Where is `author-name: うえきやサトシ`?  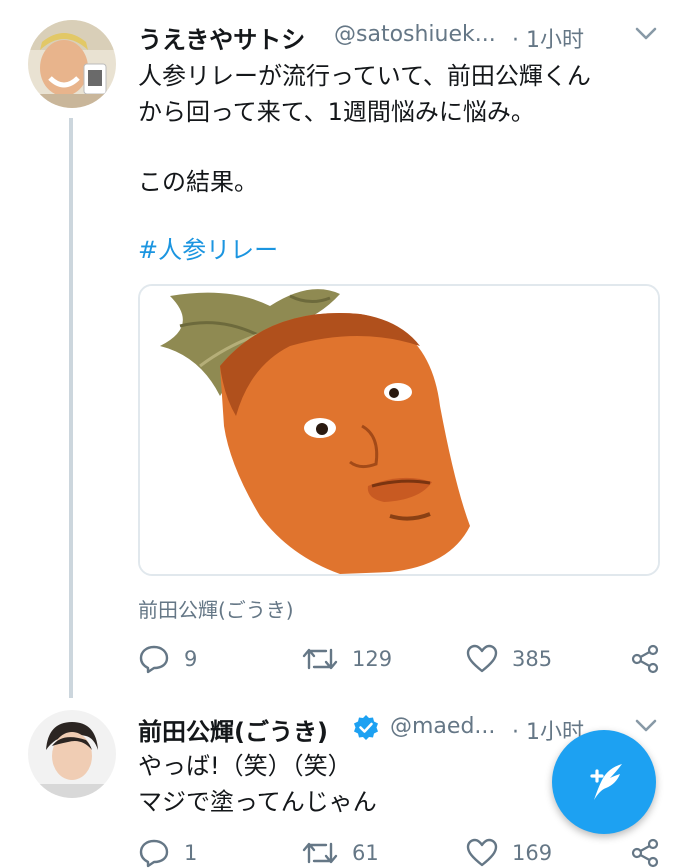
author-name: うえきやサトシ is located at coordinates (221, 37).